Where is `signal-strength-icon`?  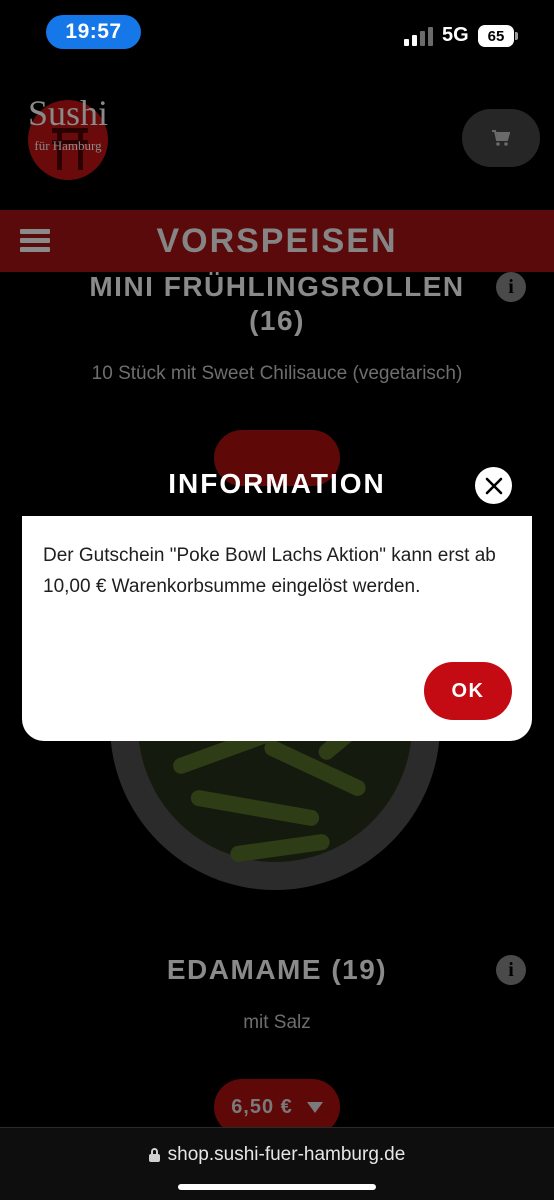 signal-strength-icon is located at coordinates (419, 36).